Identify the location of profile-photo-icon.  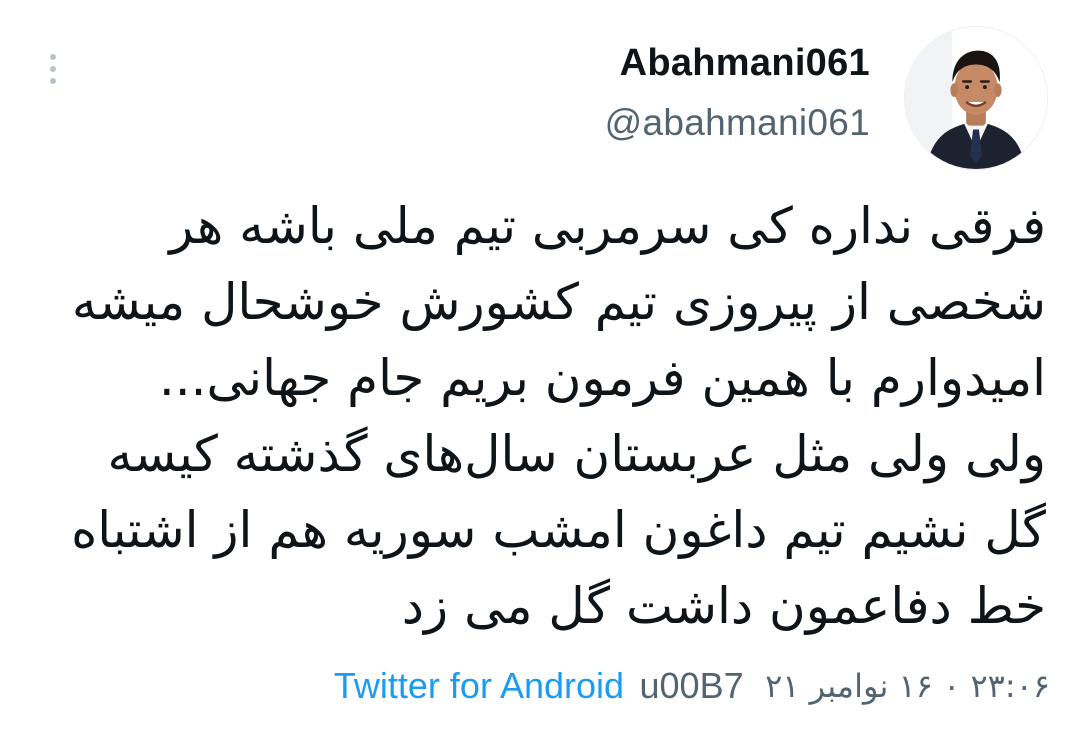
(976, 98).